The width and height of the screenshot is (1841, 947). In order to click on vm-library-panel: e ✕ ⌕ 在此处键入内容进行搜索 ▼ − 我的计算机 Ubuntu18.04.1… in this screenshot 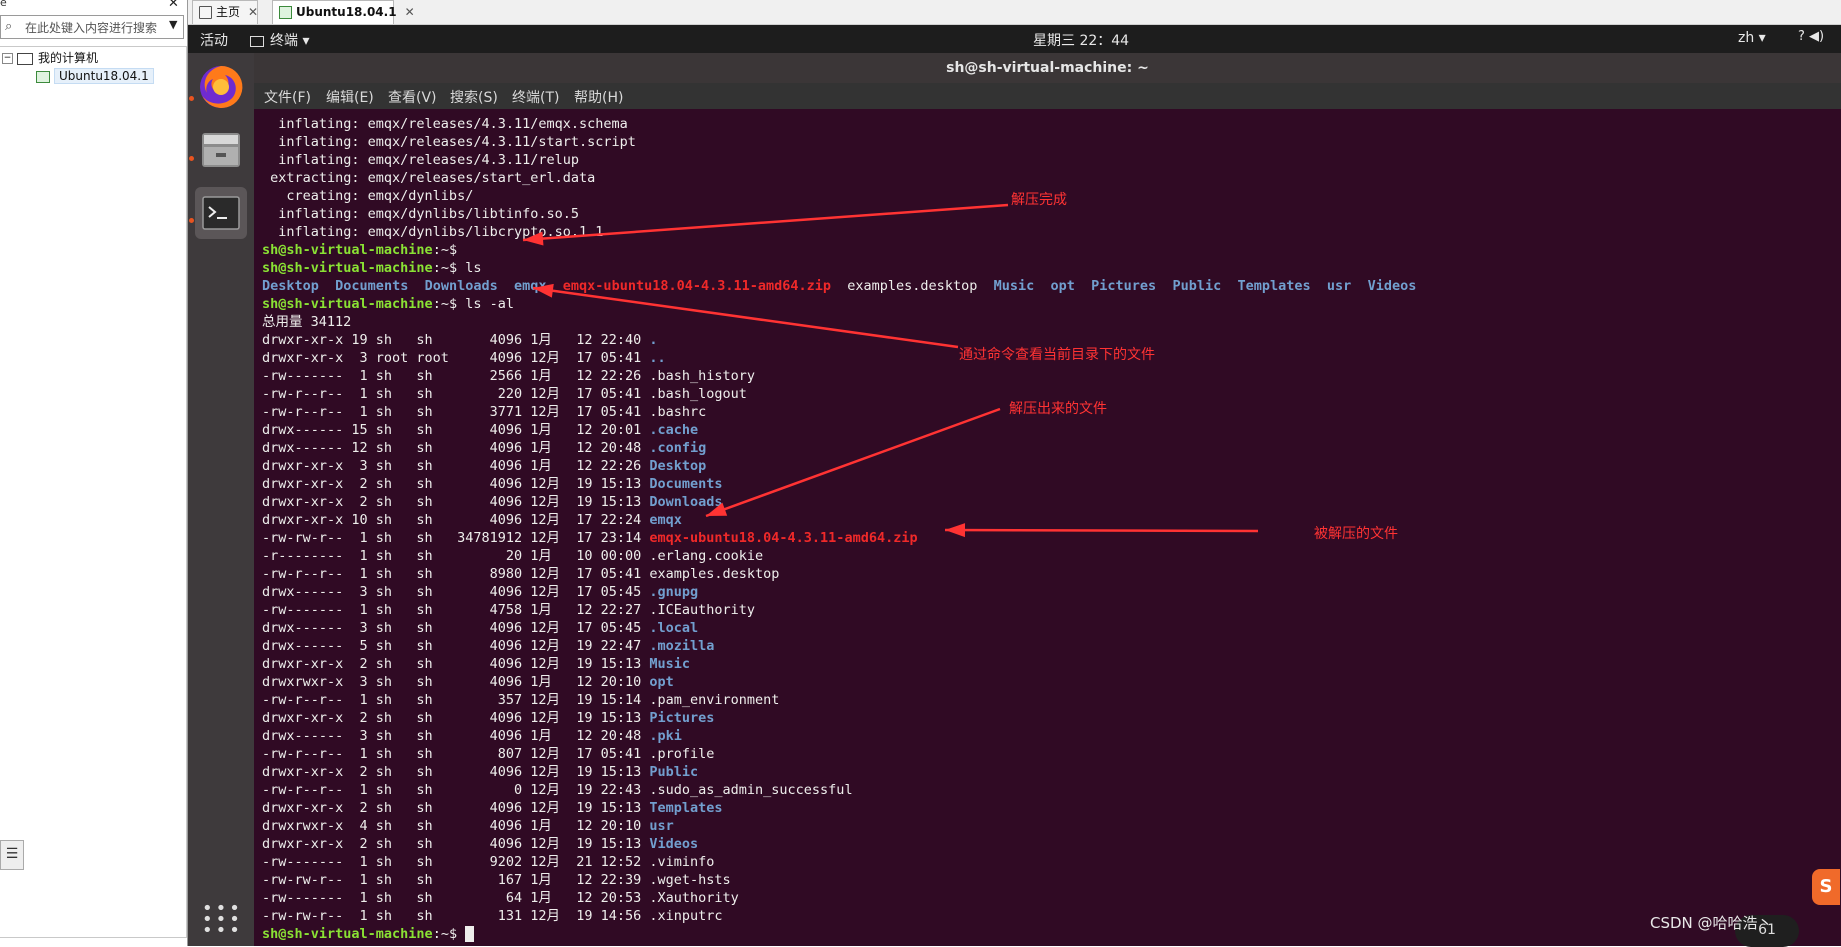, I will do `click(94, 473)`.